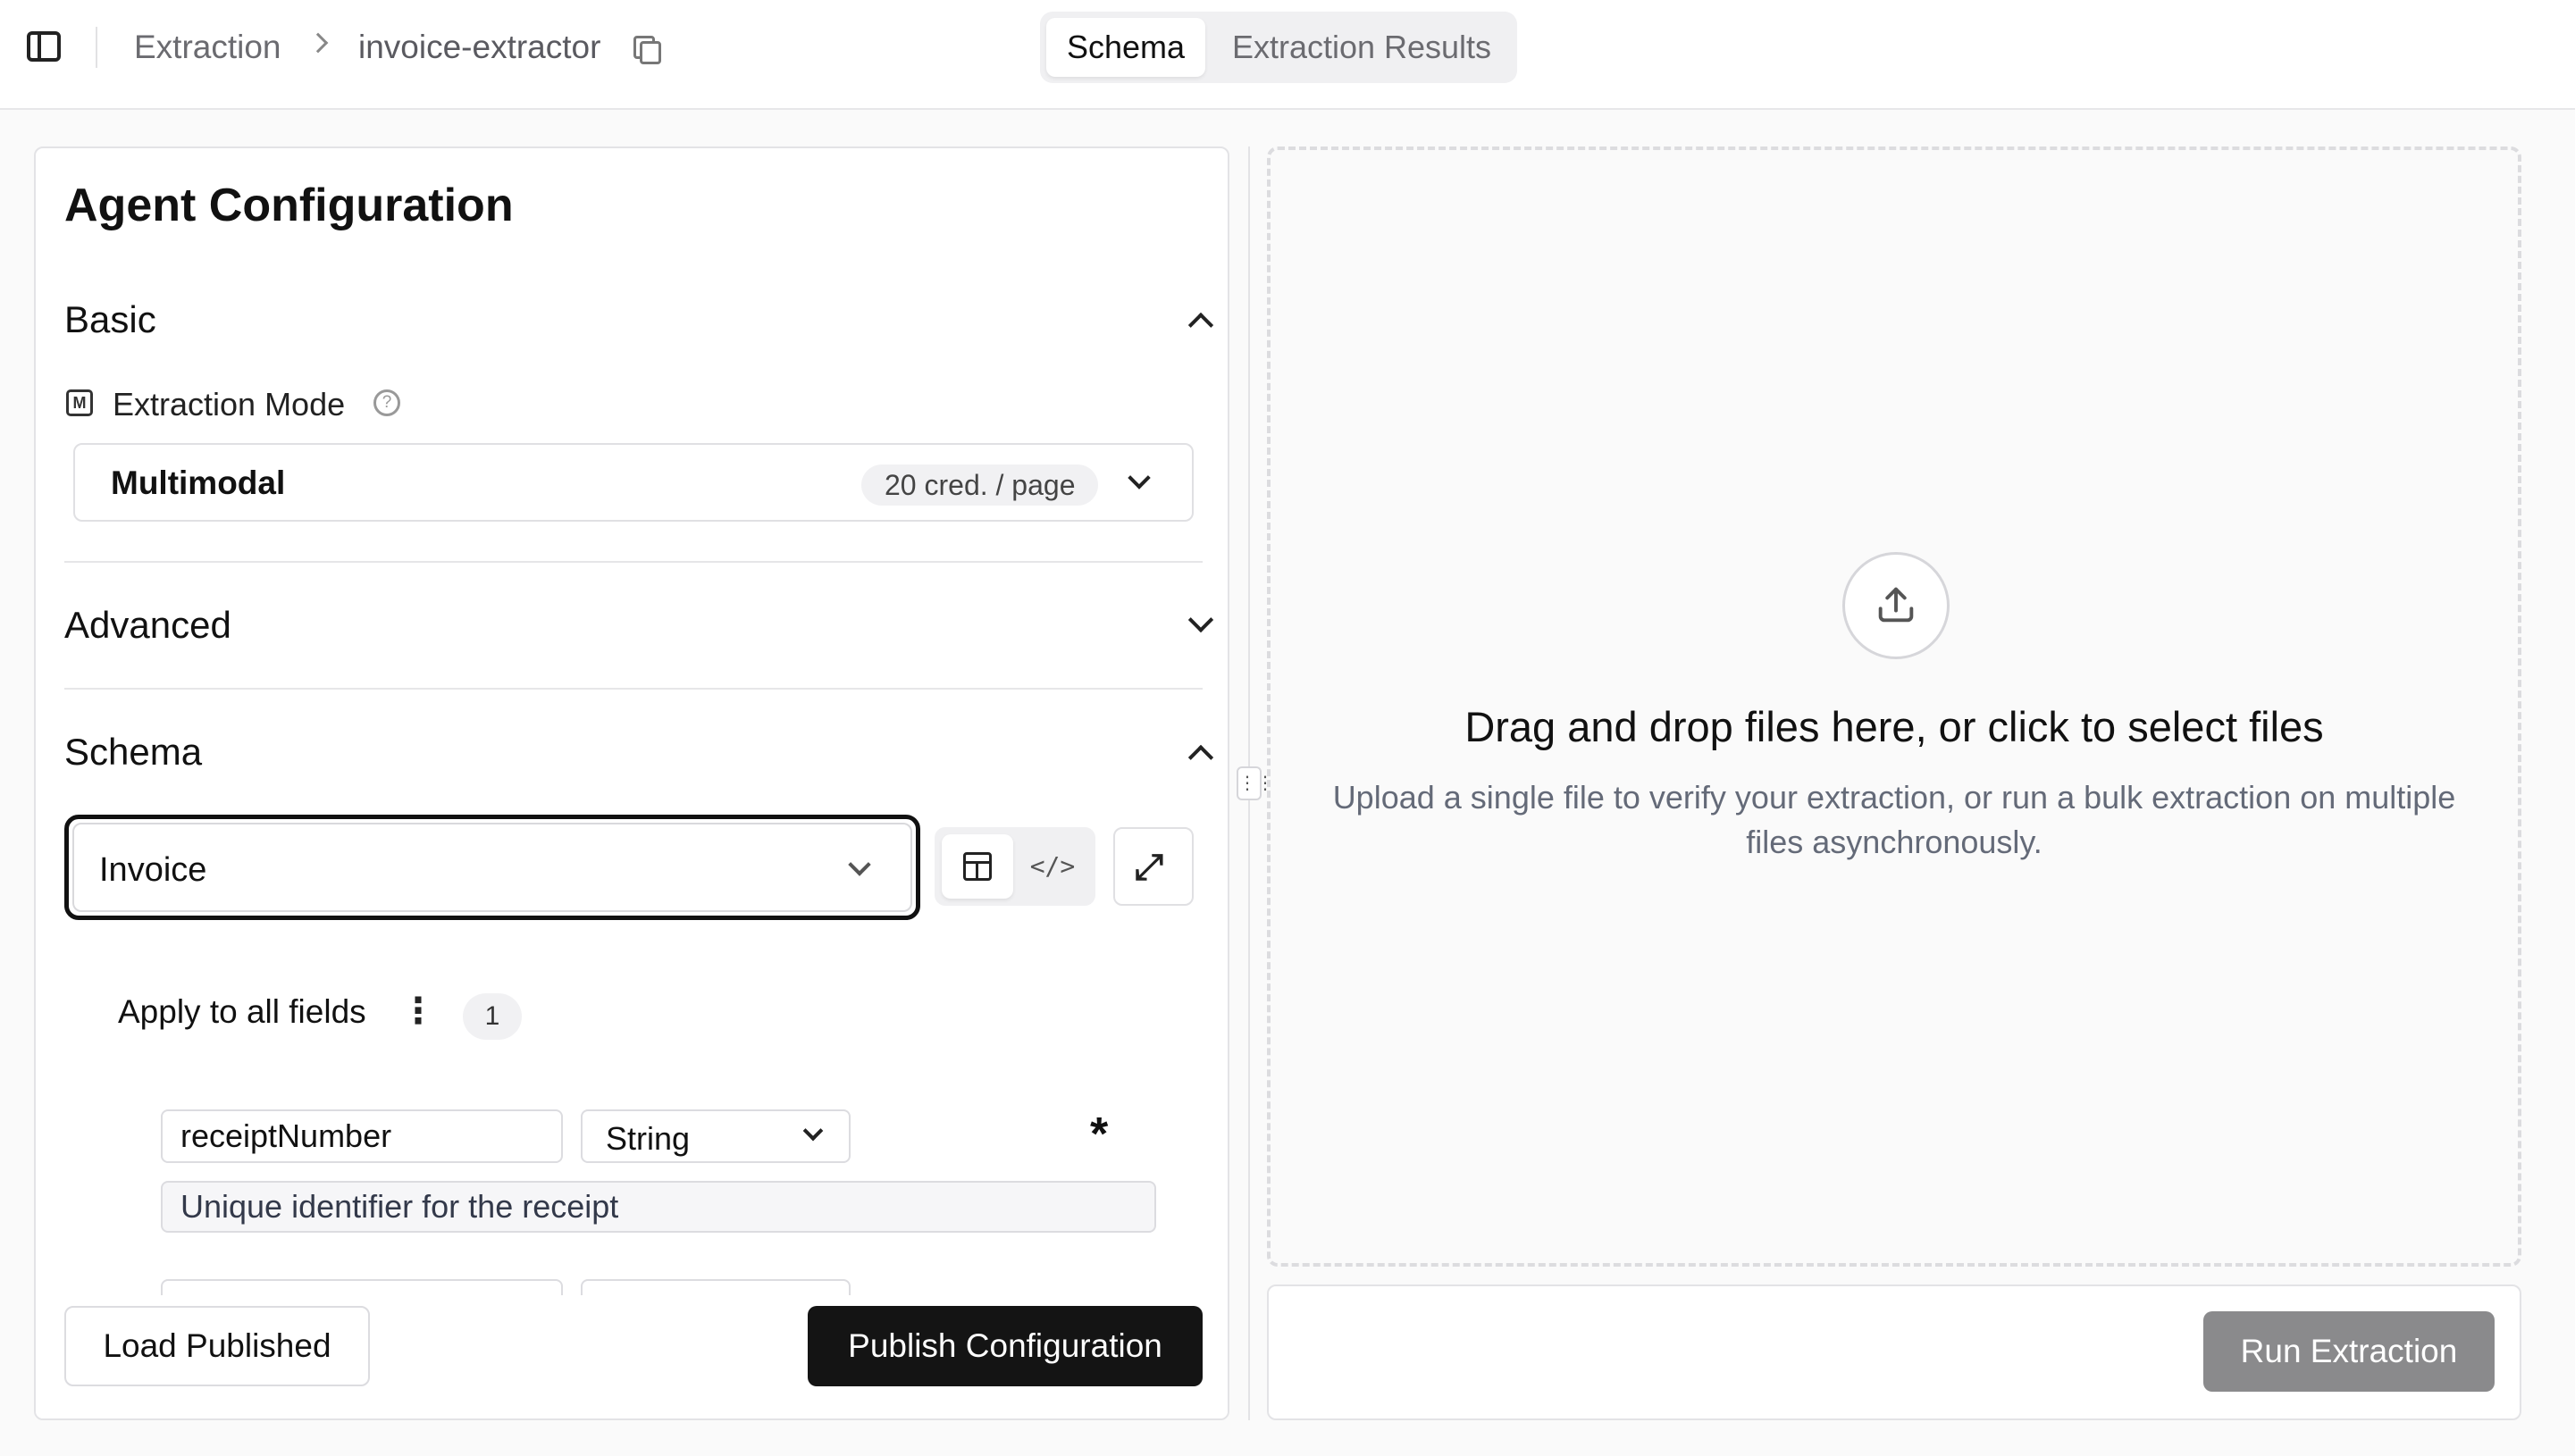  What do you see at coordinates (658, 1207) in the screenshot?
I see `field-description-input: Unique identifier for the receipt` at bounding box center [658, 1207].